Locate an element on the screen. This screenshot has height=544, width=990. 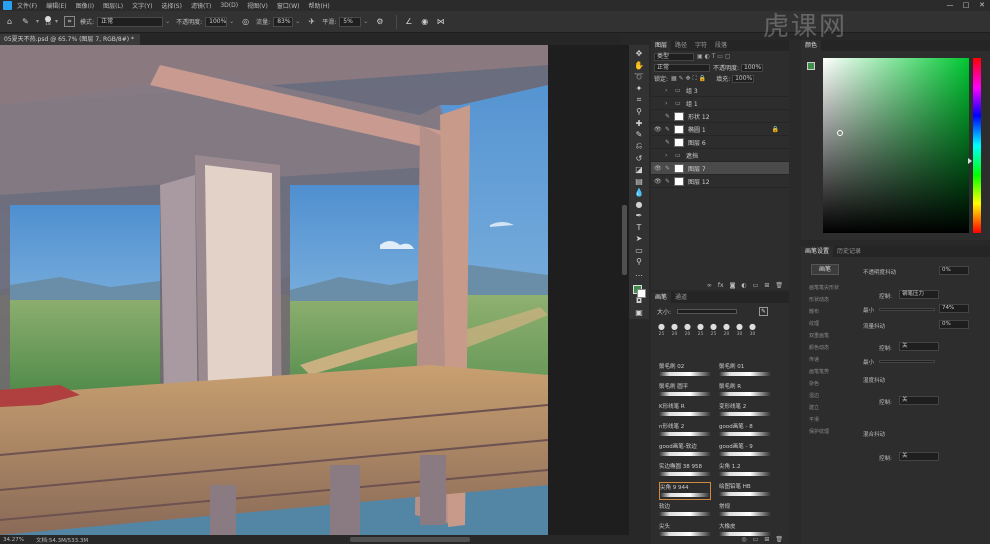
tab-paths: 路径 is located at coordinates (681, 45).